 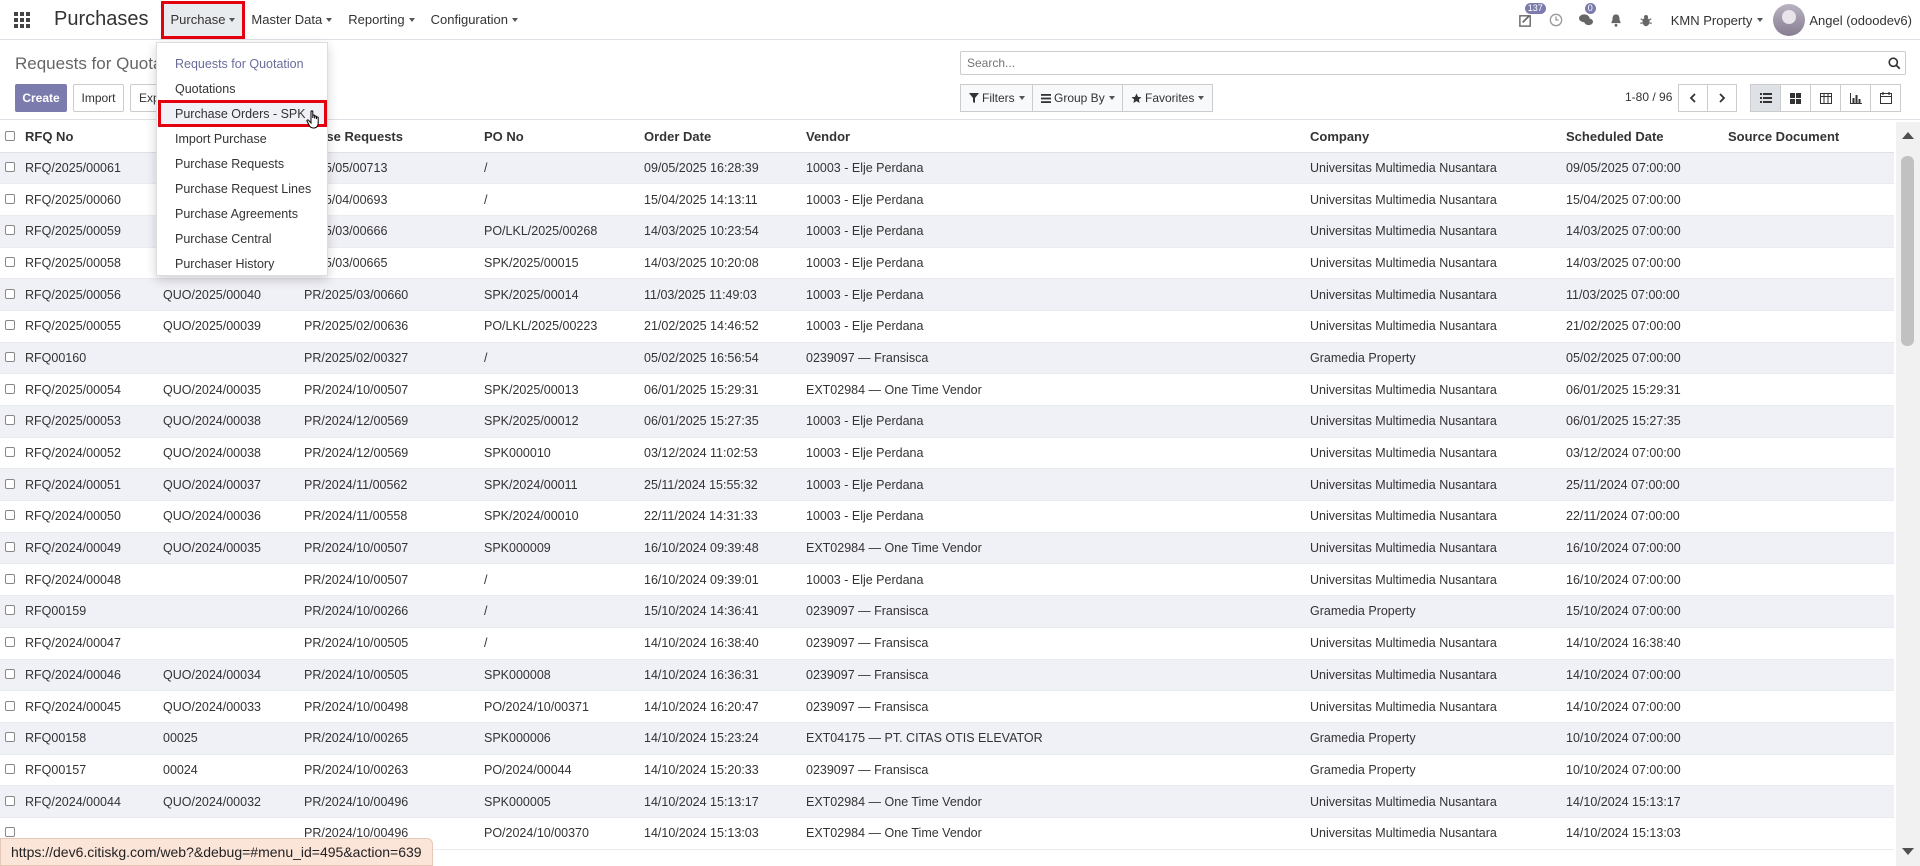 I want to click on groupby-button: Group By, so click(x=1078, y=98).